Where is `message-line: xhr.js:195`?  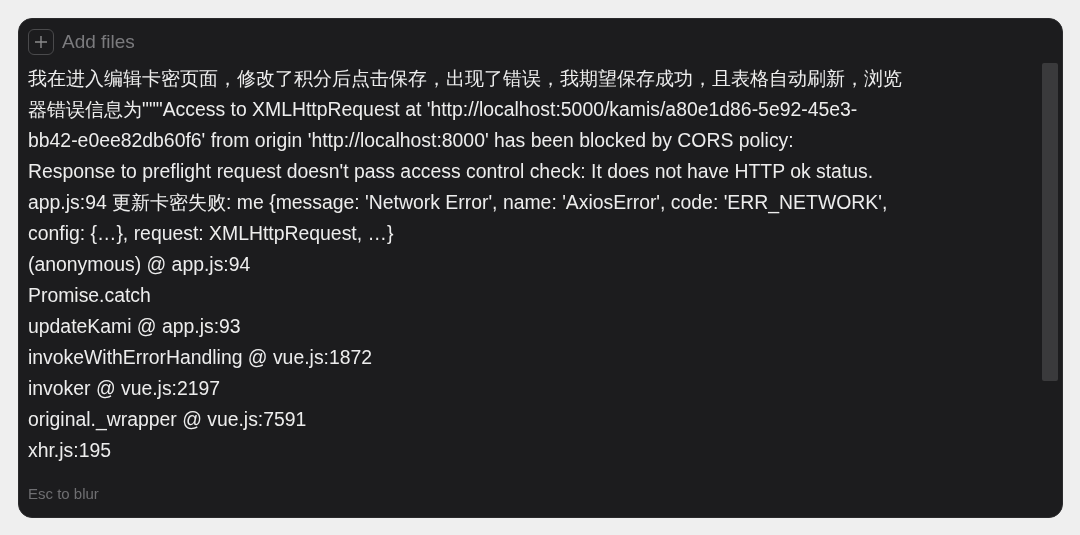 message-line: xhr.js:195 is located at coordinates (70, 450).